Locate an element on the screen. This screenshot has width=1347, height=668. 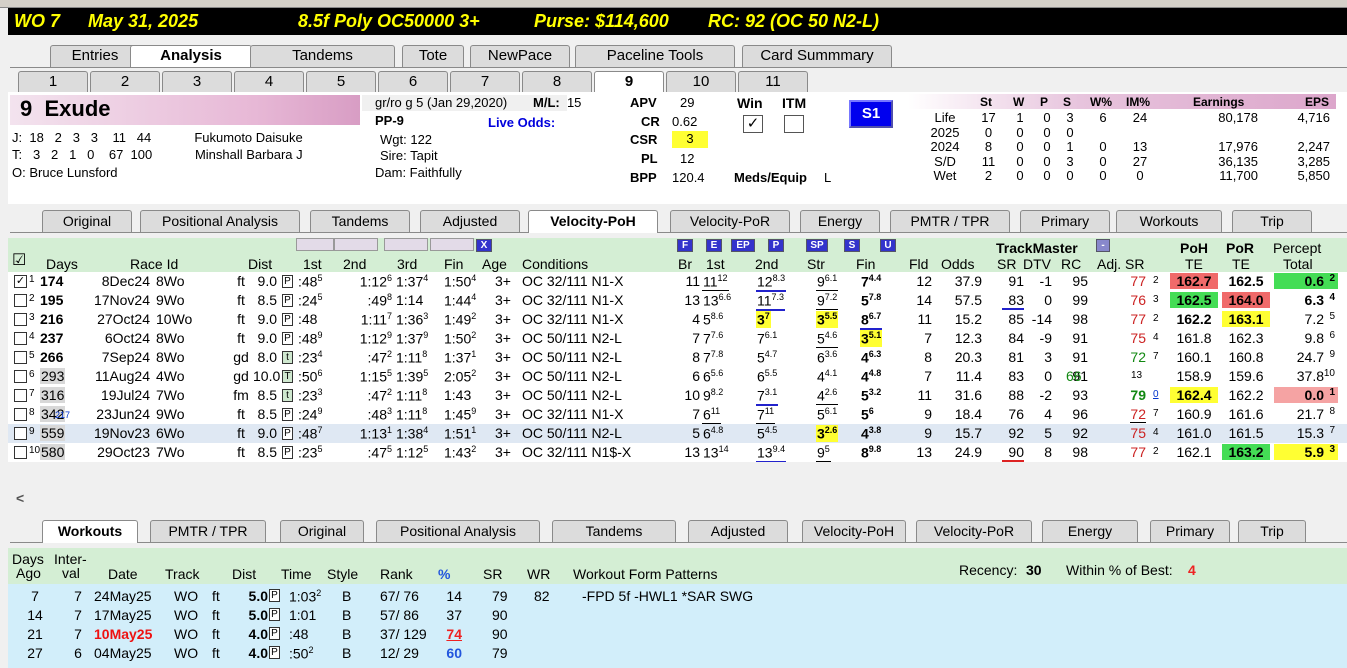
pp-horizontal-scroll: < is located at coordinates (677, 490).